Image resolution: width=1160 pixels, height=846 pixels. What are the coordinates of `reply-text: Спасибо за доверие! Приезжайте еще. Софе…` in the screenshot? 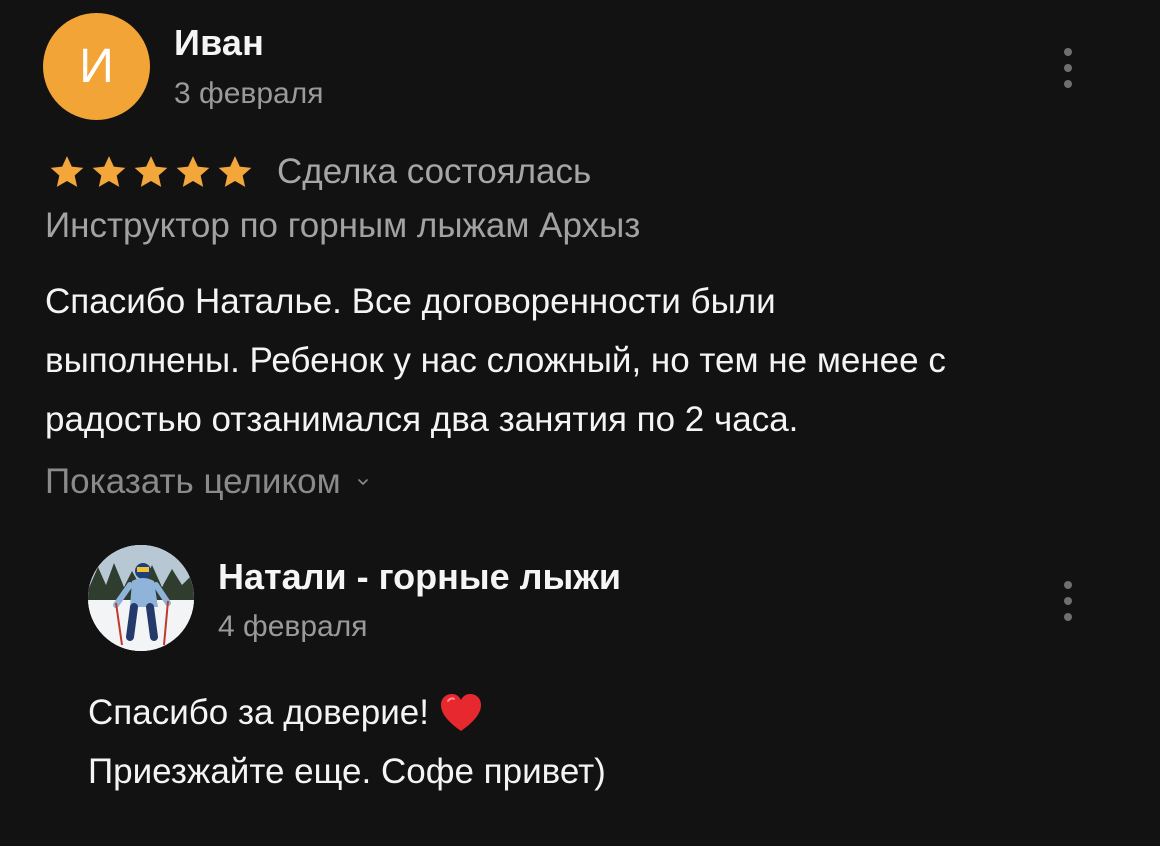 It's located at (347, 742).